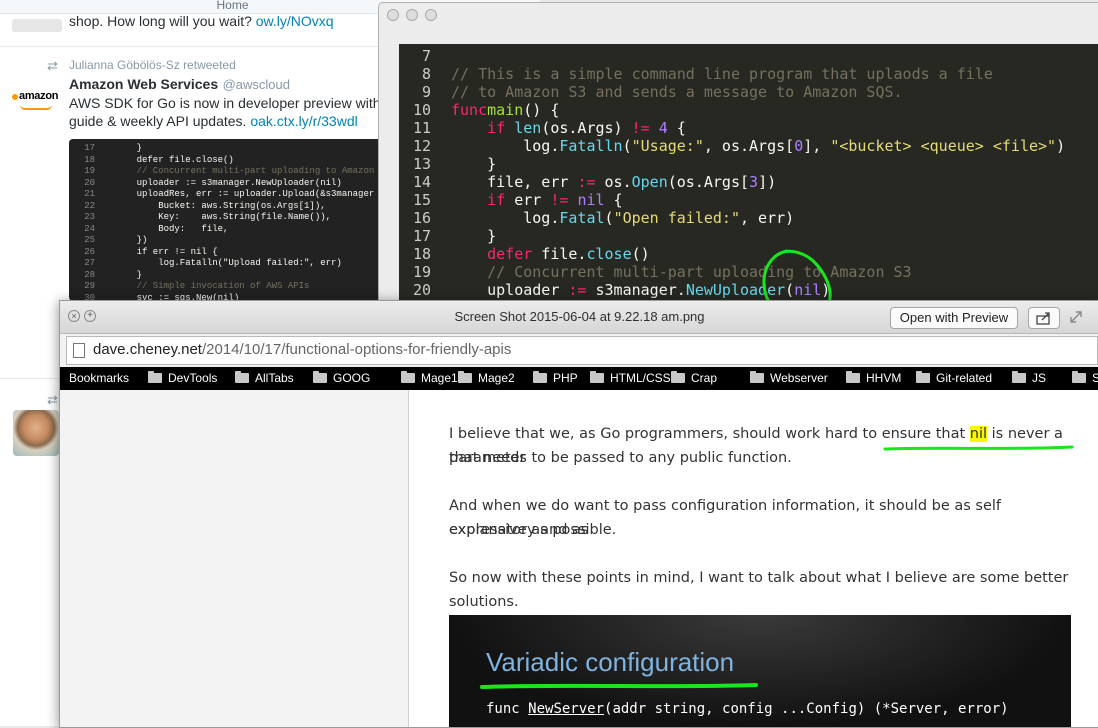 Image resolution: width=1098 pixels, height=728 pixels. Describe the element at coordinates (954, 378) in the screenshot. I see `bookmark-git-related: Git-related` at that location.